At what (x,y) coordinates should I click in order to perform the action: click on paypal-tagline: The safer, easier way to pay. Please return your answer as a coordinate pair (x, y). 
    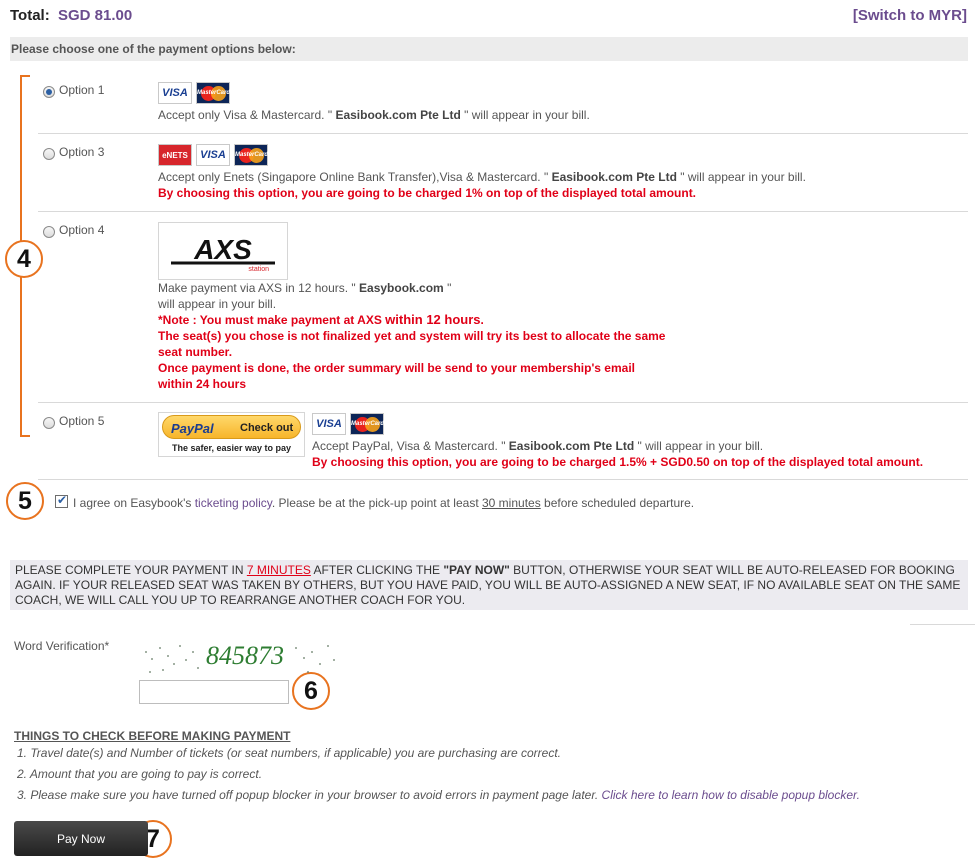
    Looking at the image, I should click on (231, 448).